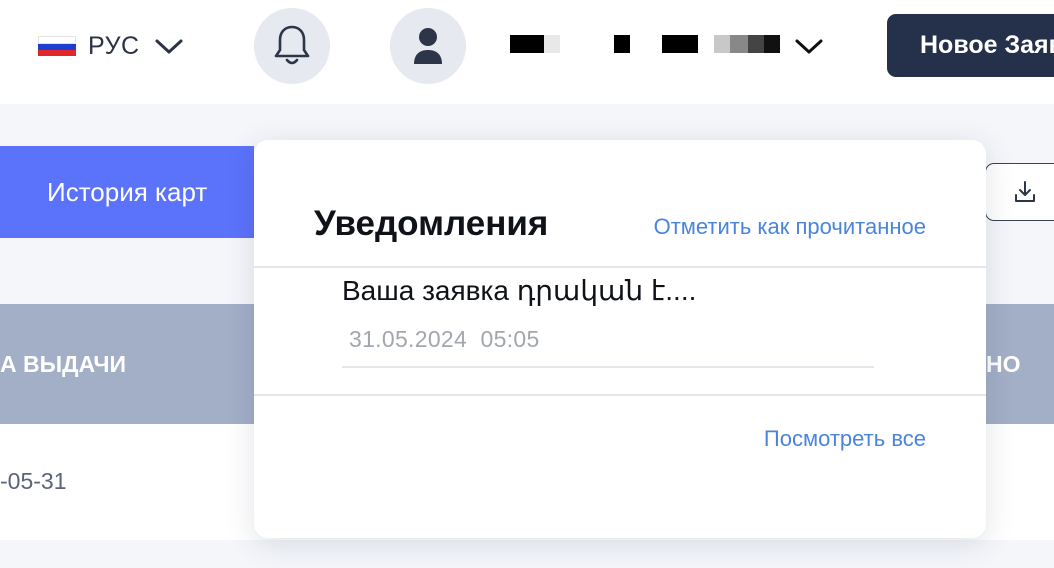 The image size is (1054, 568). I want to click on notifications-button, so click(292, 46).